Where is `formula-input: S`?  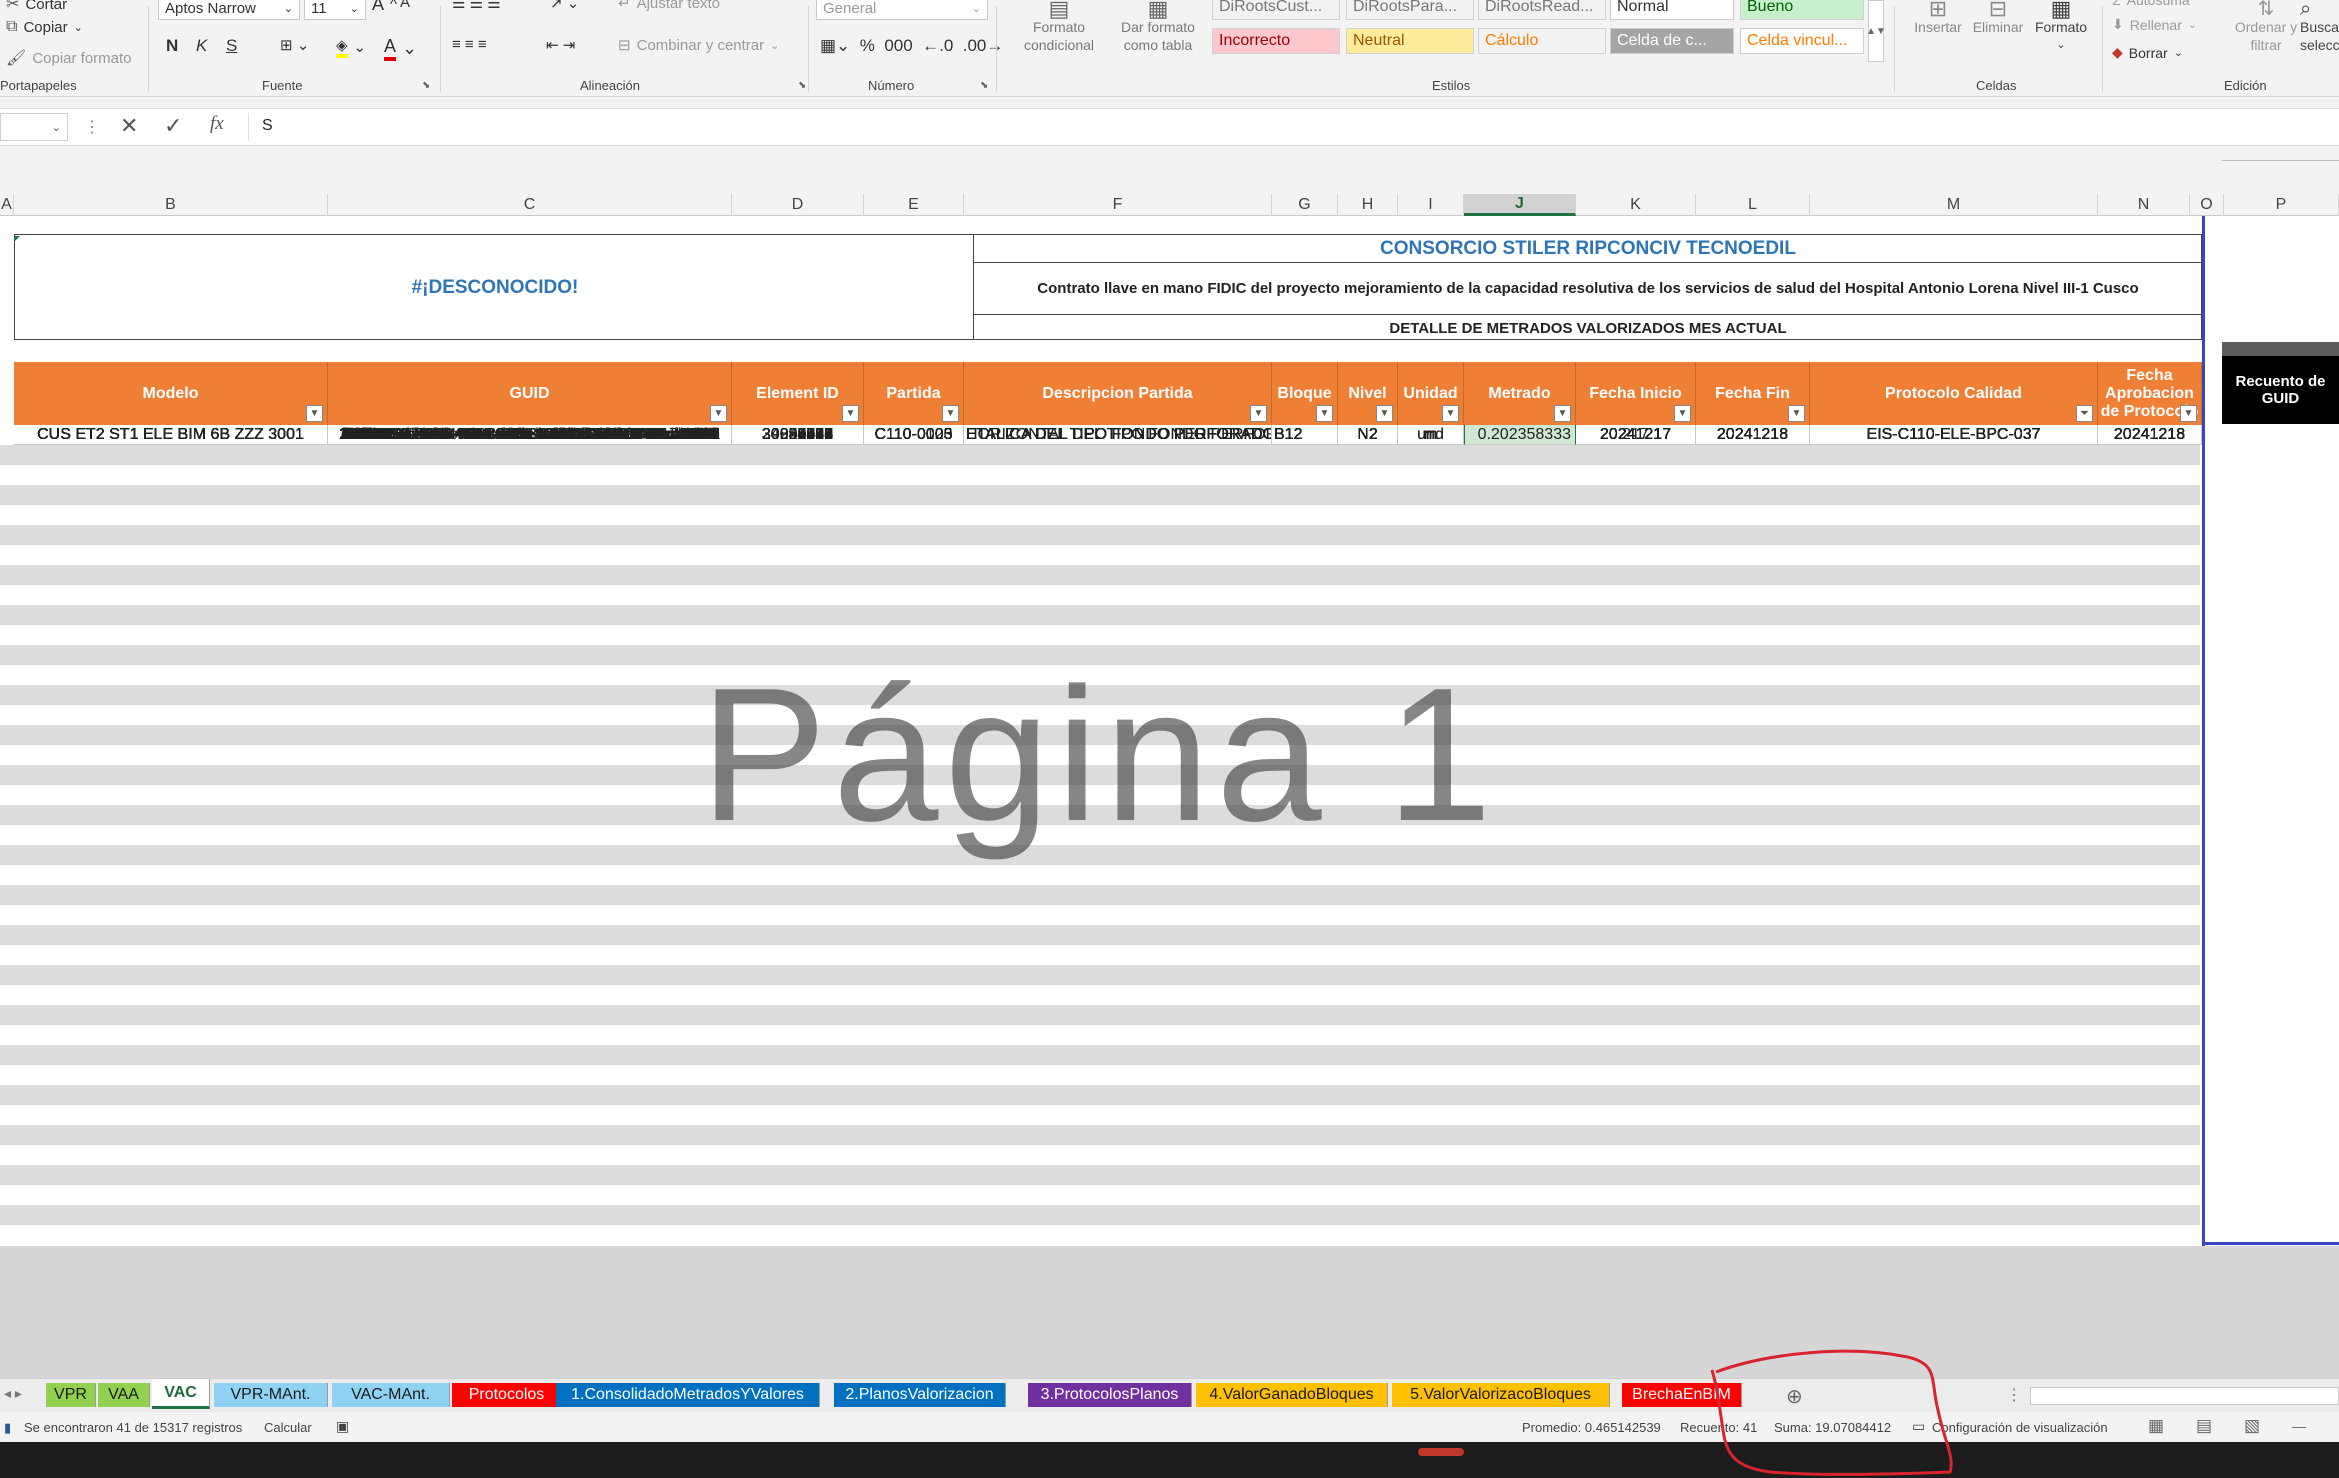 formula-input: S is located at coordinates (267, 126).